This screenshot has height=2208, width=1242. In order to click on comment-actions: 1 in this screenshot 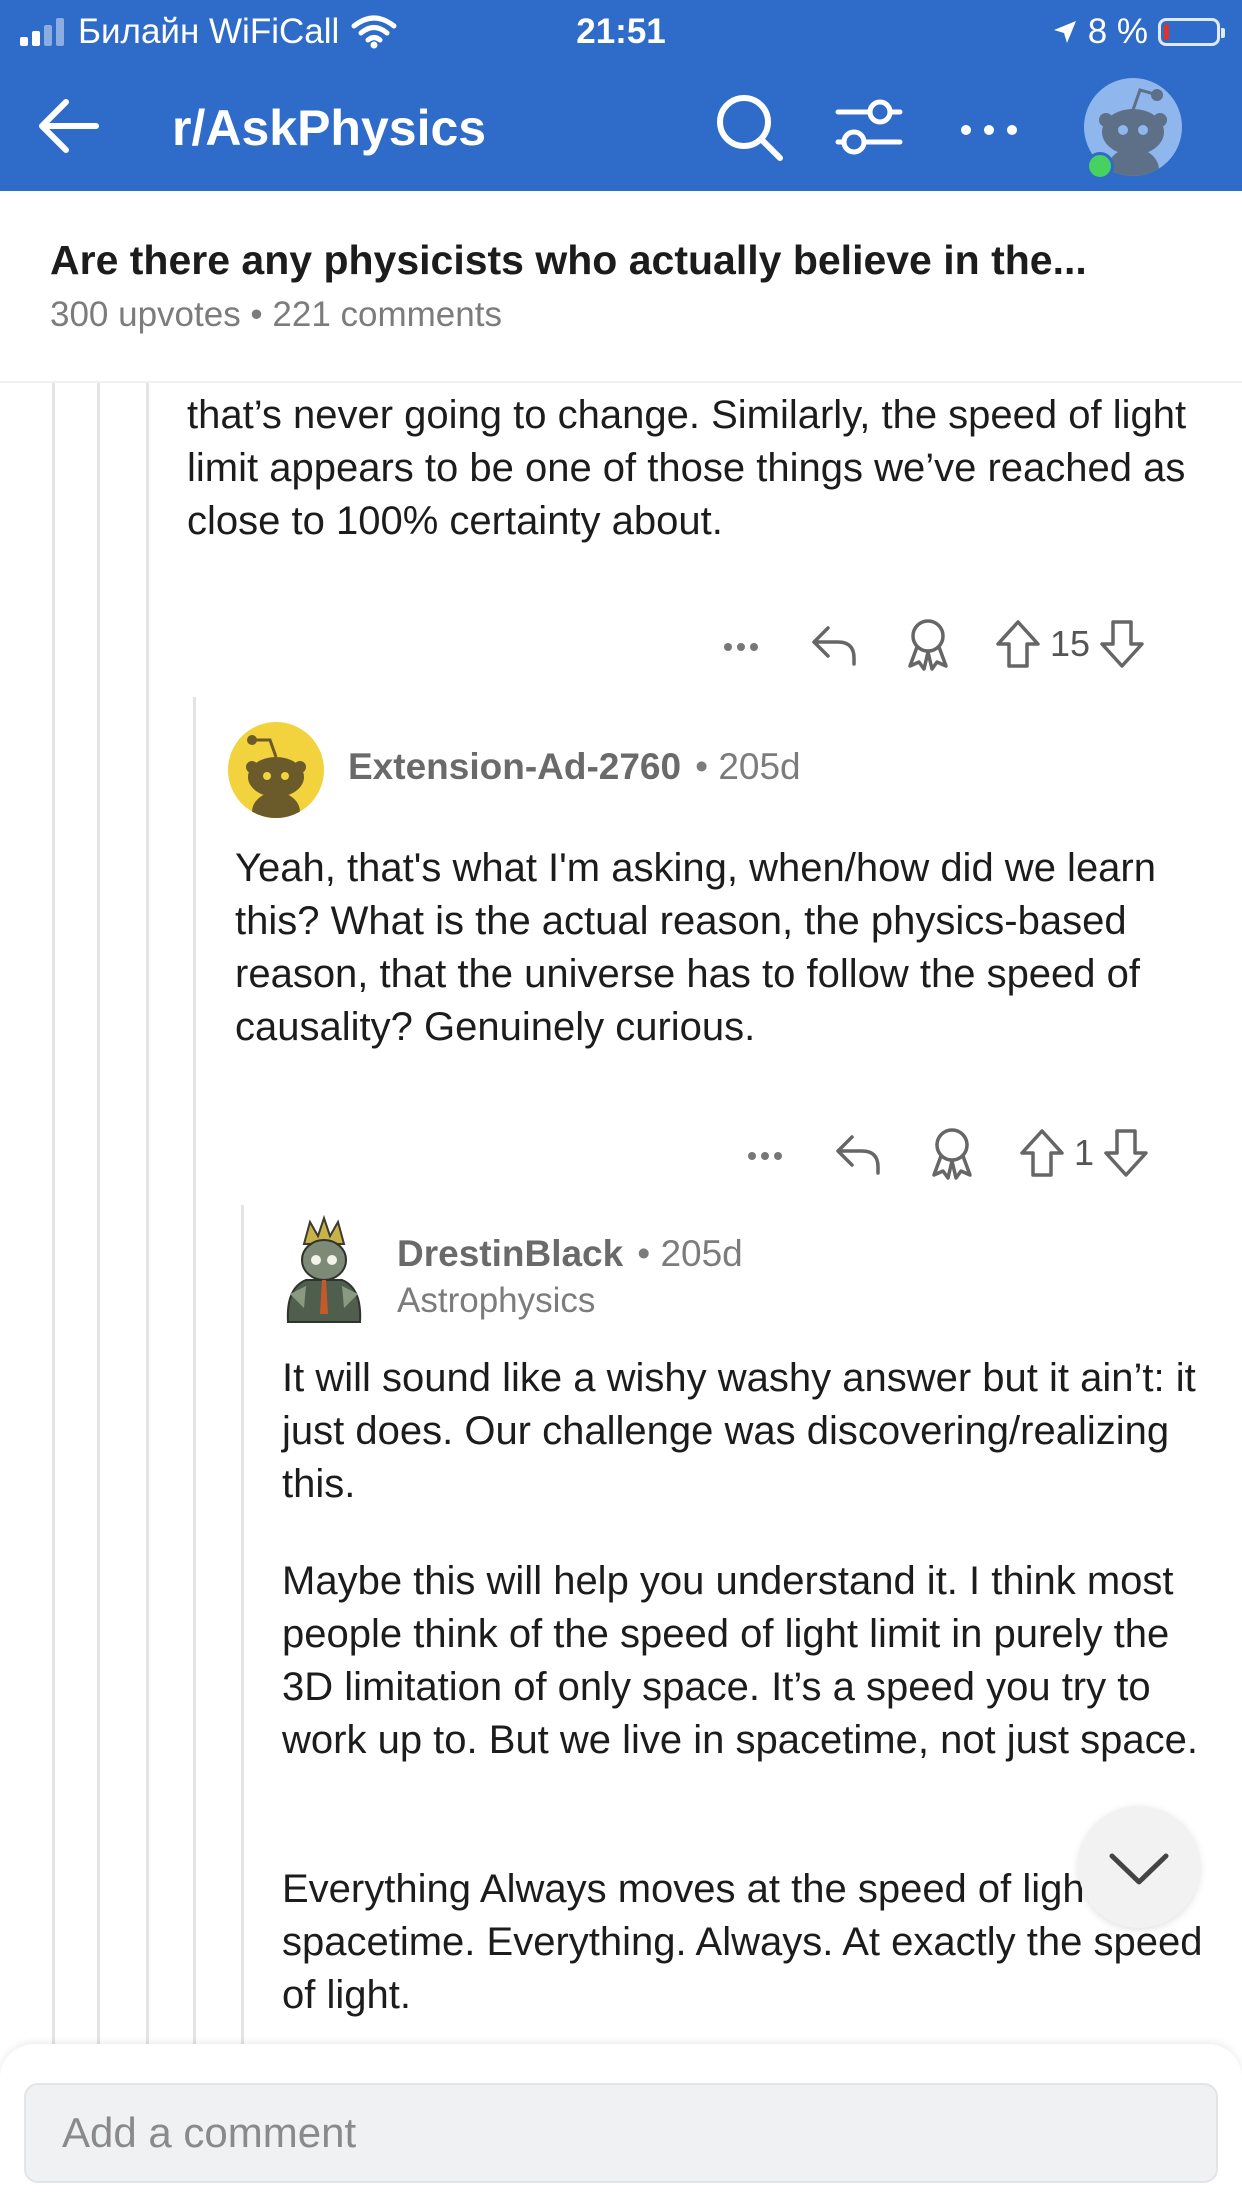, I will do `click(945, 1153)`.